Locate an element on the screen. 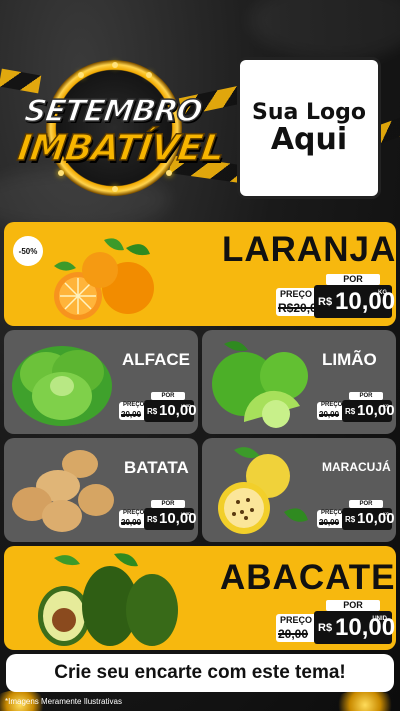  product-card-abacate: ABACATE POR PREÇO 20,00 R$ 10,00 UNID is located at coordinates (200, 598).